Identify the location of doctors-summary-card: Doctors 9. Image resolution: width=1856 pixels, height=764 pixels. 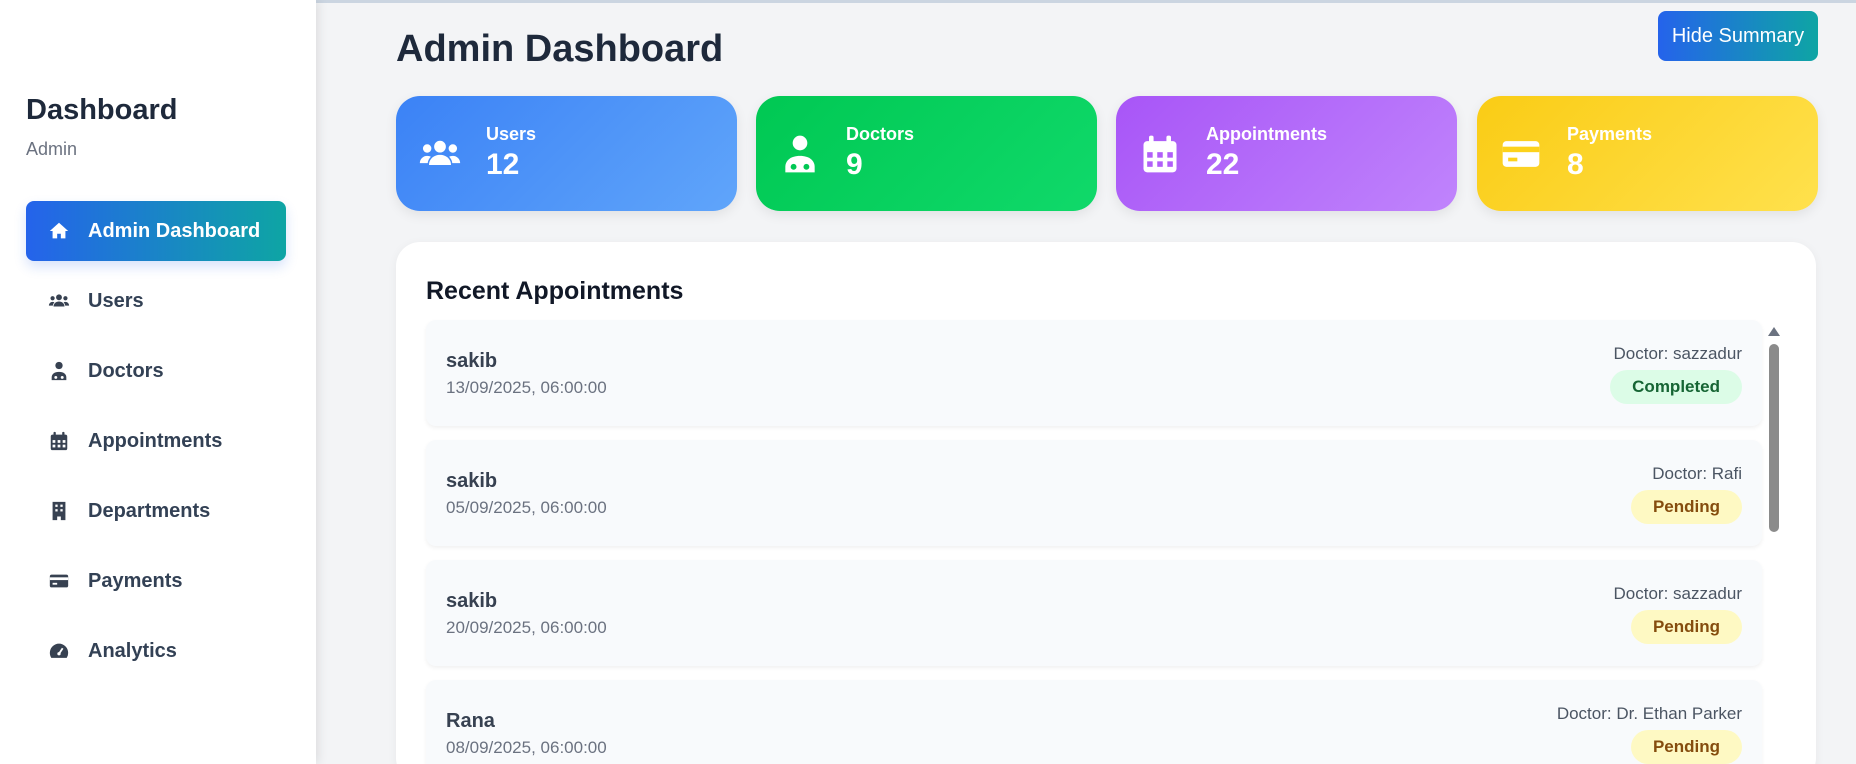
(926, 153).